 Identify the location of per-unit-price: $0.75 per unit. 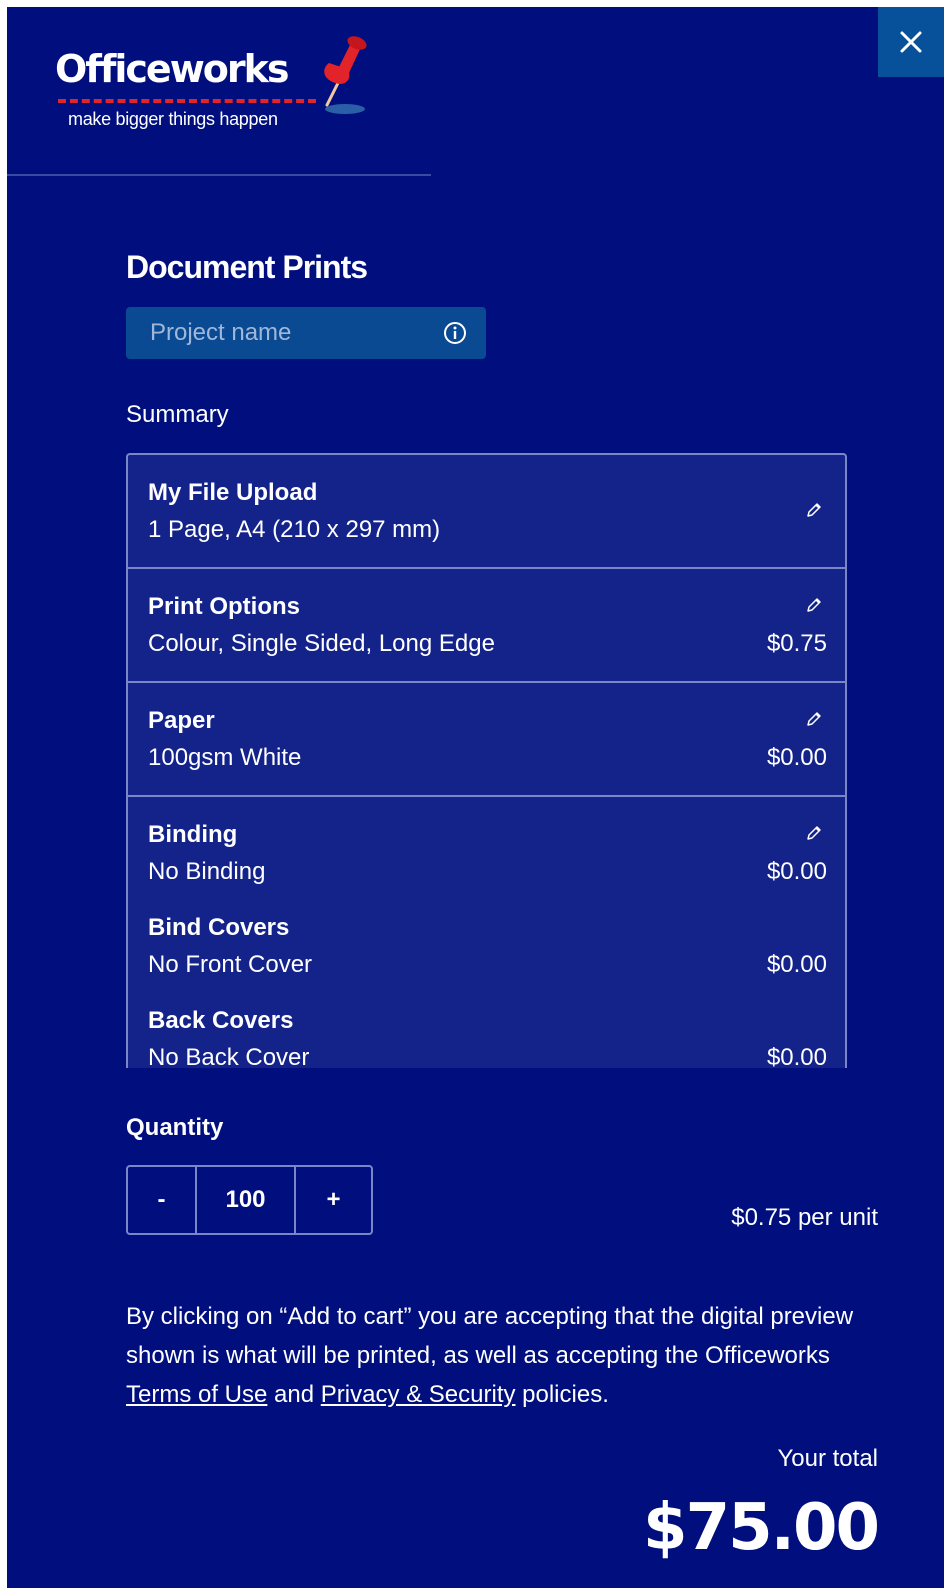
(804, 1217).